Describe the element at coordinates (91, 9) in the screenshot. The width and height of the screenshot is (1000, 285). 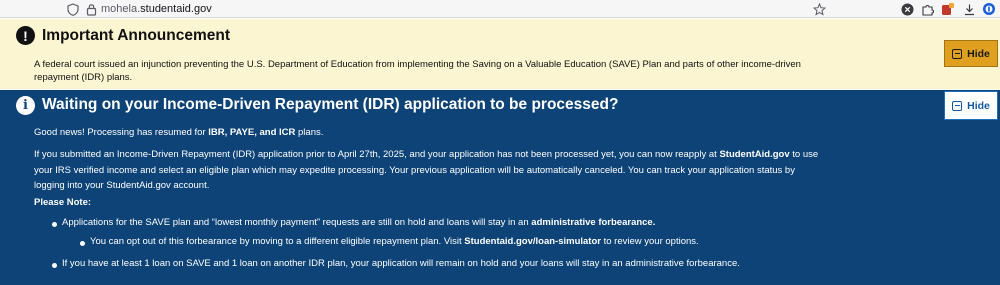
I see `lock-icon` at that location.